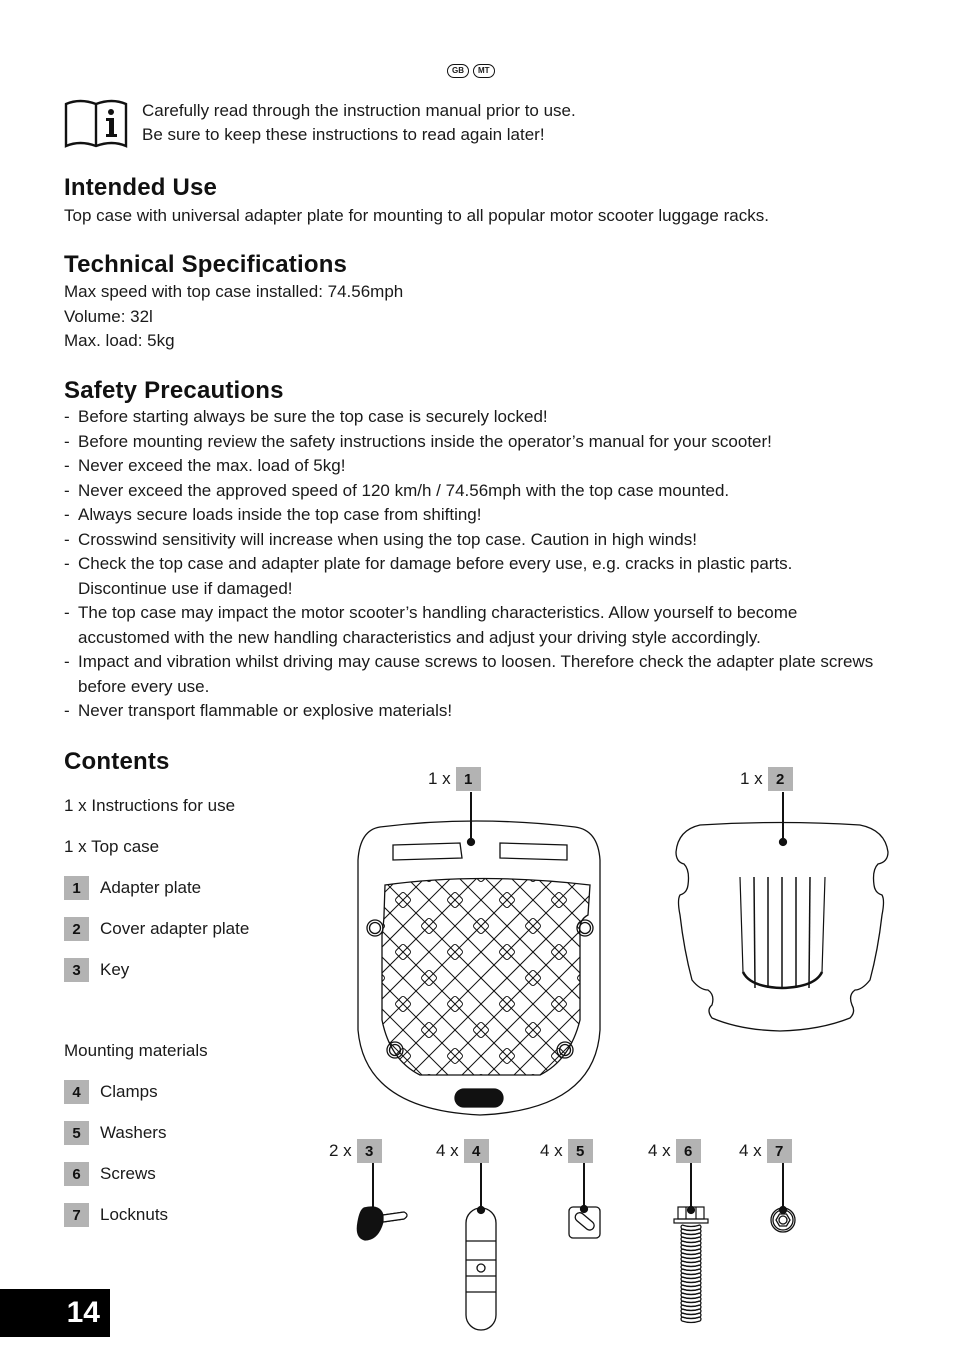 This screenshot has width=954, height=1354. I want to click on screw-illustration, so click(691, 1243).